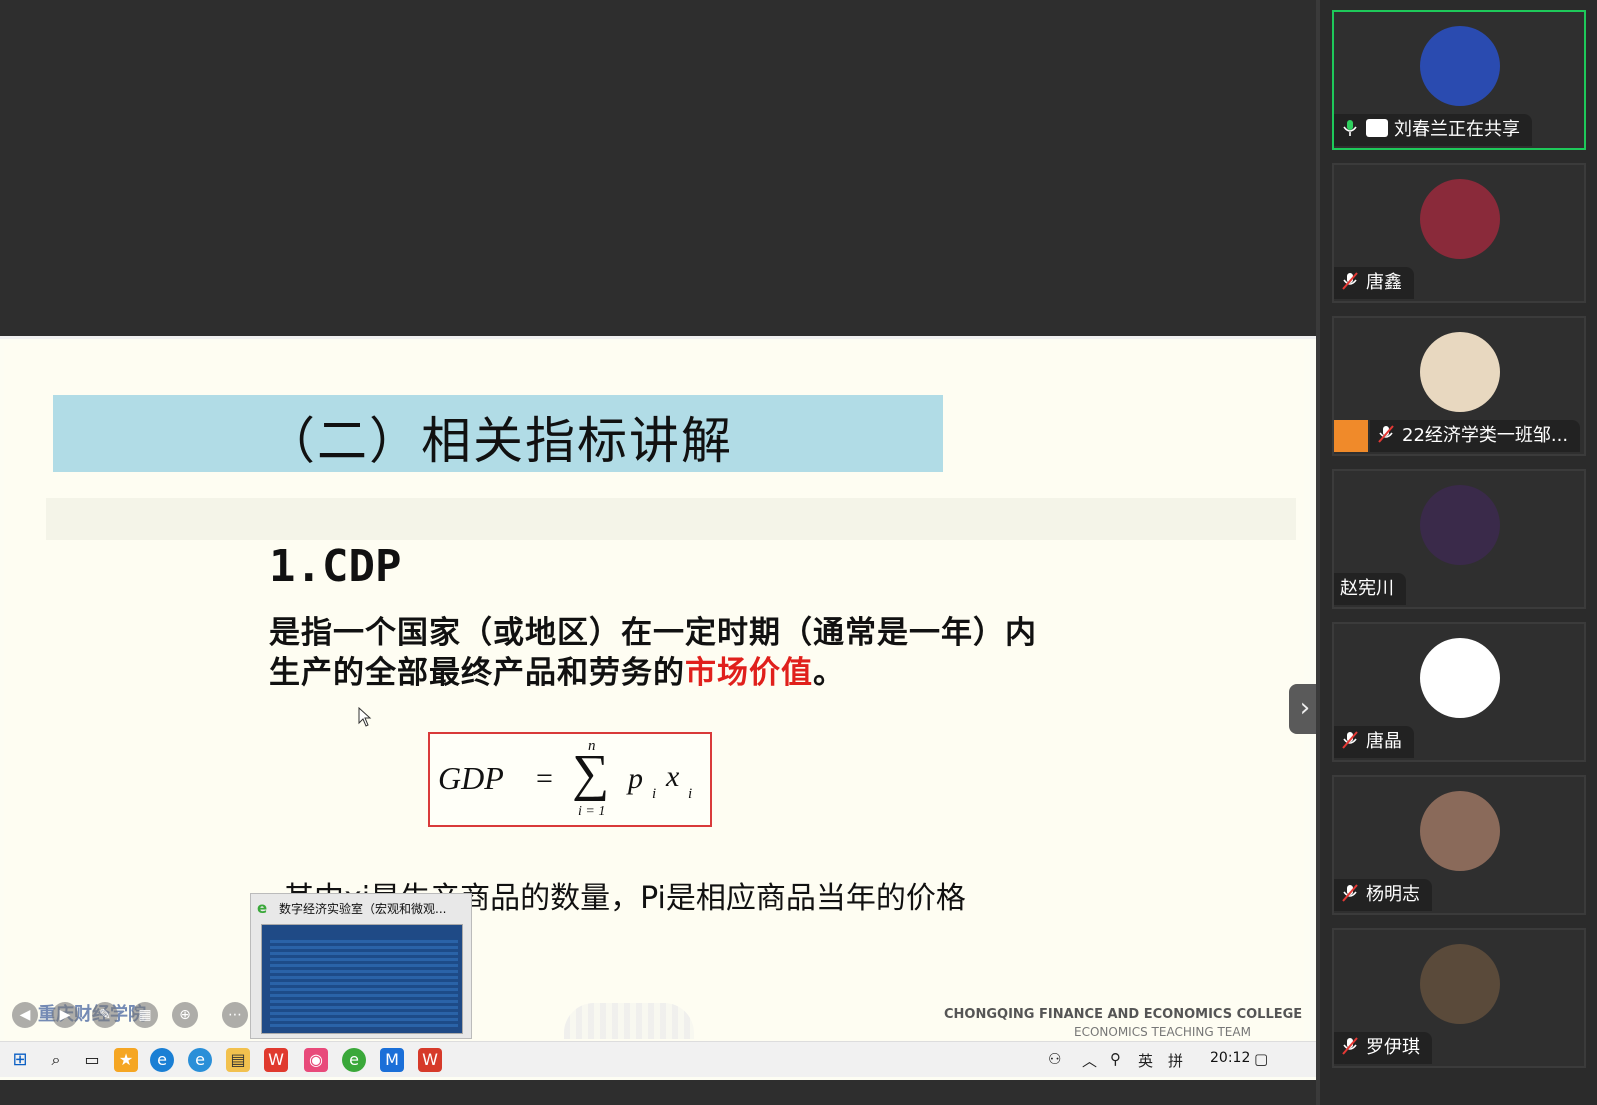 The height and width of the screenshot is (1105, 1597). I want to click on footer-team-name: ECONOMICS TEACHING TEAM, so click(1162, 1032).